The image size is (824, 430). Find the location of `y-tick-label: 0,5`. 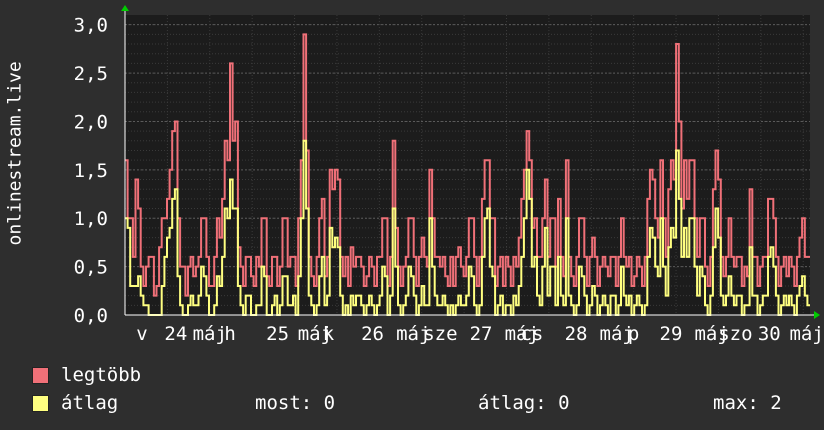

y-tick-label: 0,5 is located at coordinates (91, 268).